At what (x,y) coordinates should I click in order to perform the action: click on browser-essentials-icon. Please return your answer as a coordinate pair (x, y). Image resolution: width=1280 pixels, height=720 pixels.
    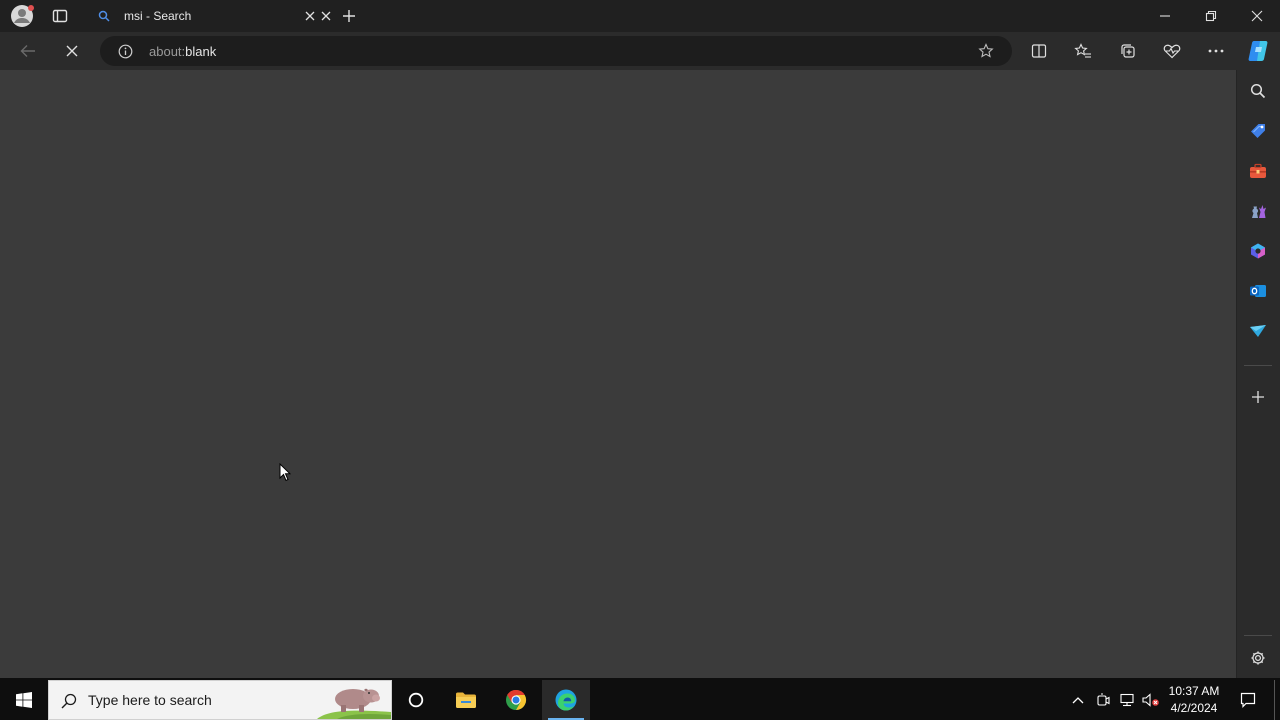
    Looking at the image, I should click on (1172, 51).